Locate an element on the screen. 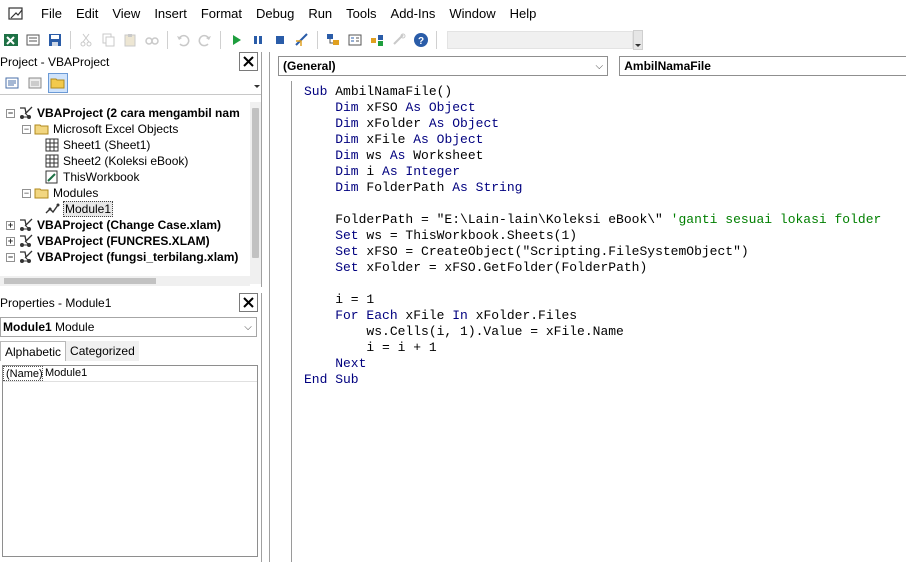 This screenshot has width=906, height=562. properties-button is located at coordinates (355, 40).